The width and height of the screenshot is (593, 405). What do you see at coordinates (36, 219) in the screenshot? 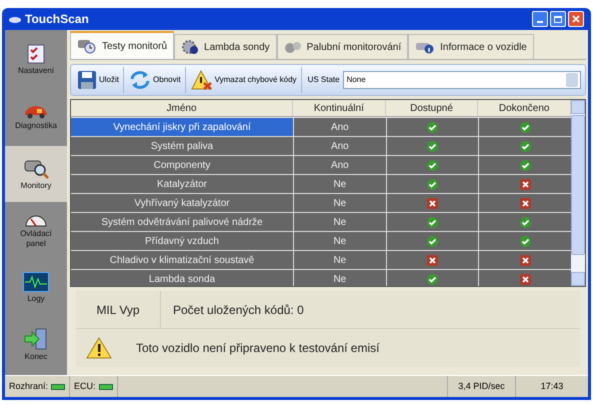
I see `gauge-icon` at bounding box center [36, 219].